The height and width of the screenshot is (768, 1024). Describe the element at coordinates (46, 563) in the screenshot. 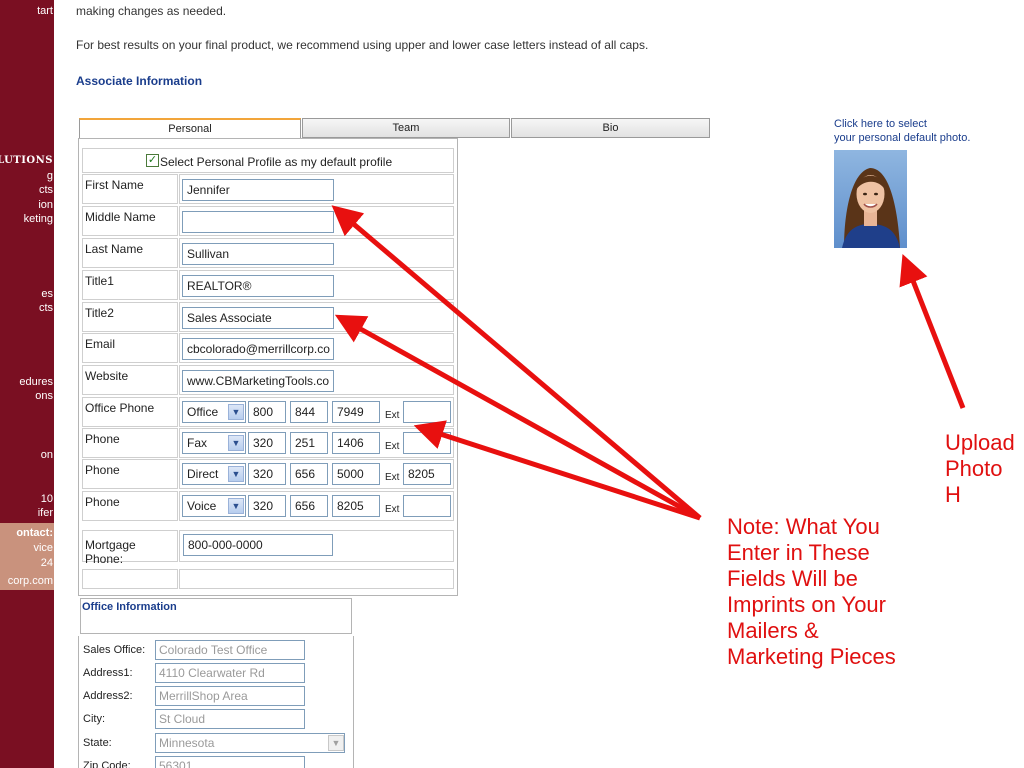

I see `sidebar-contact-line: 24` at that location.